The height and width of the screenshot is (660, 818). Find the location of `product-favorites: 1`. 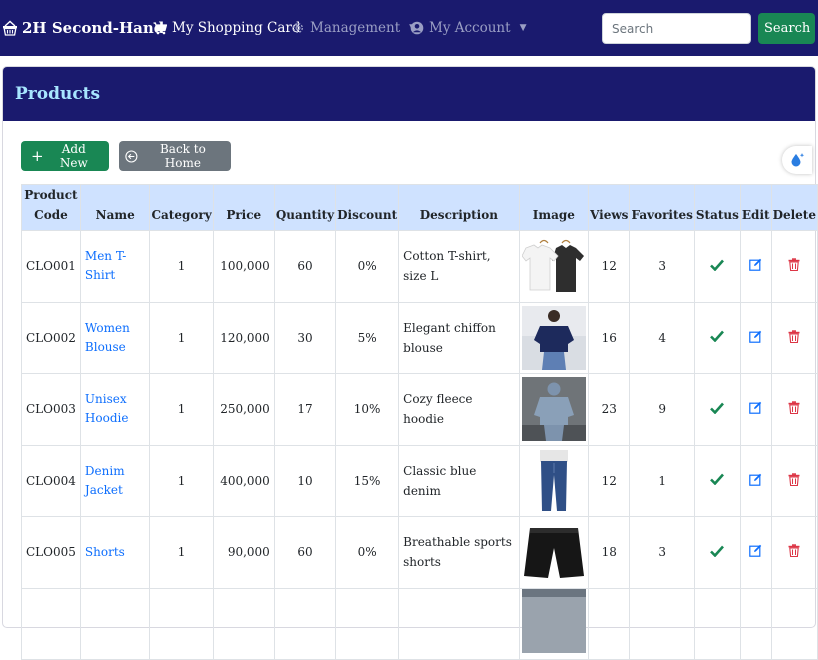

product-favorites: 1 is located at coordinates (662, 480).